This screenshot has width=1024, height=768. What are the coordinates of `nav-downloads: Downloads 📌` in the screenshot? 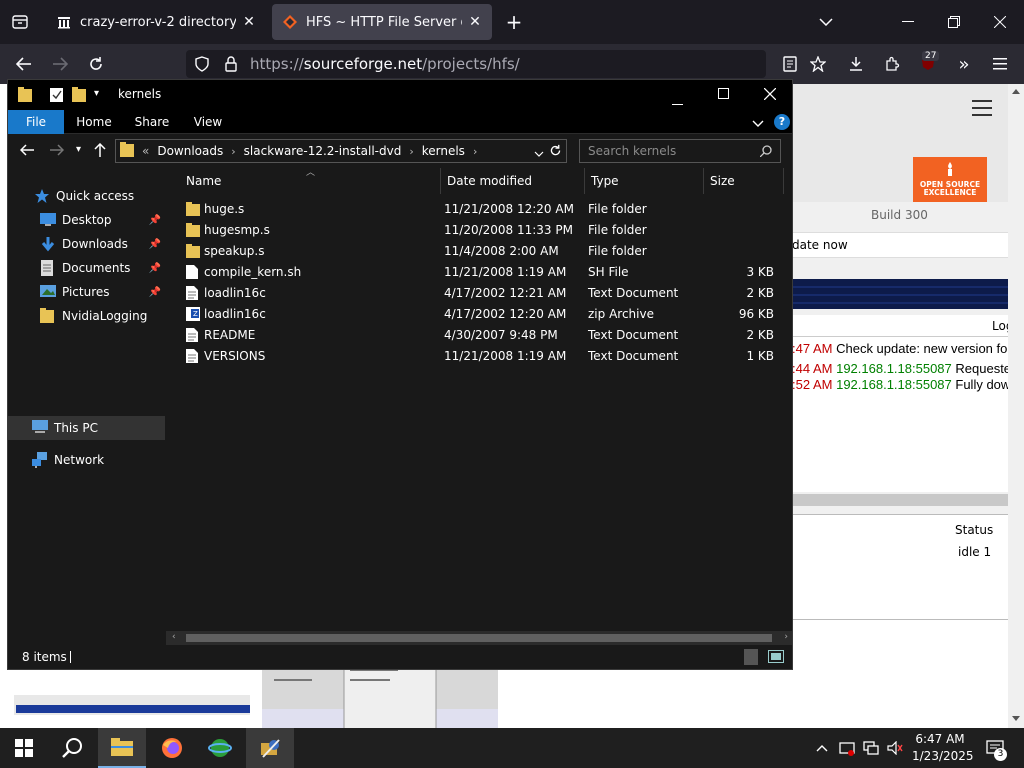 It's located at (86, 244).